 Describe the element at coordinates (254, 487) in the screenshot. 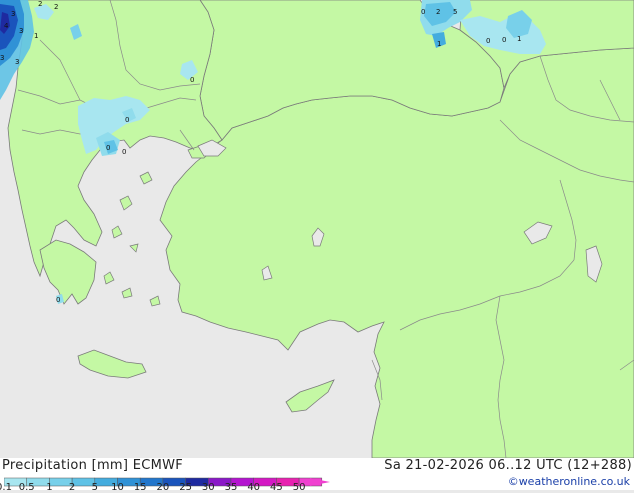

I see `legend-tick-label: 40` at that location.